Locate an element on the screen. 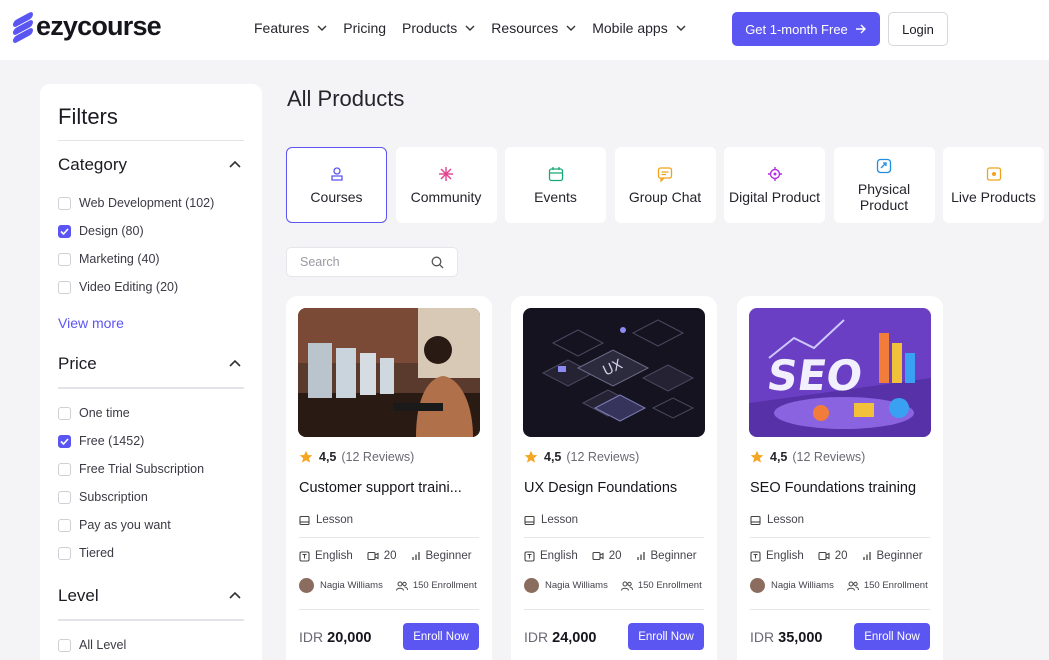 The width and height of the screenshot is (1049, 660). tab-group-chat: Group Chat is located at coordinates (665, 185).